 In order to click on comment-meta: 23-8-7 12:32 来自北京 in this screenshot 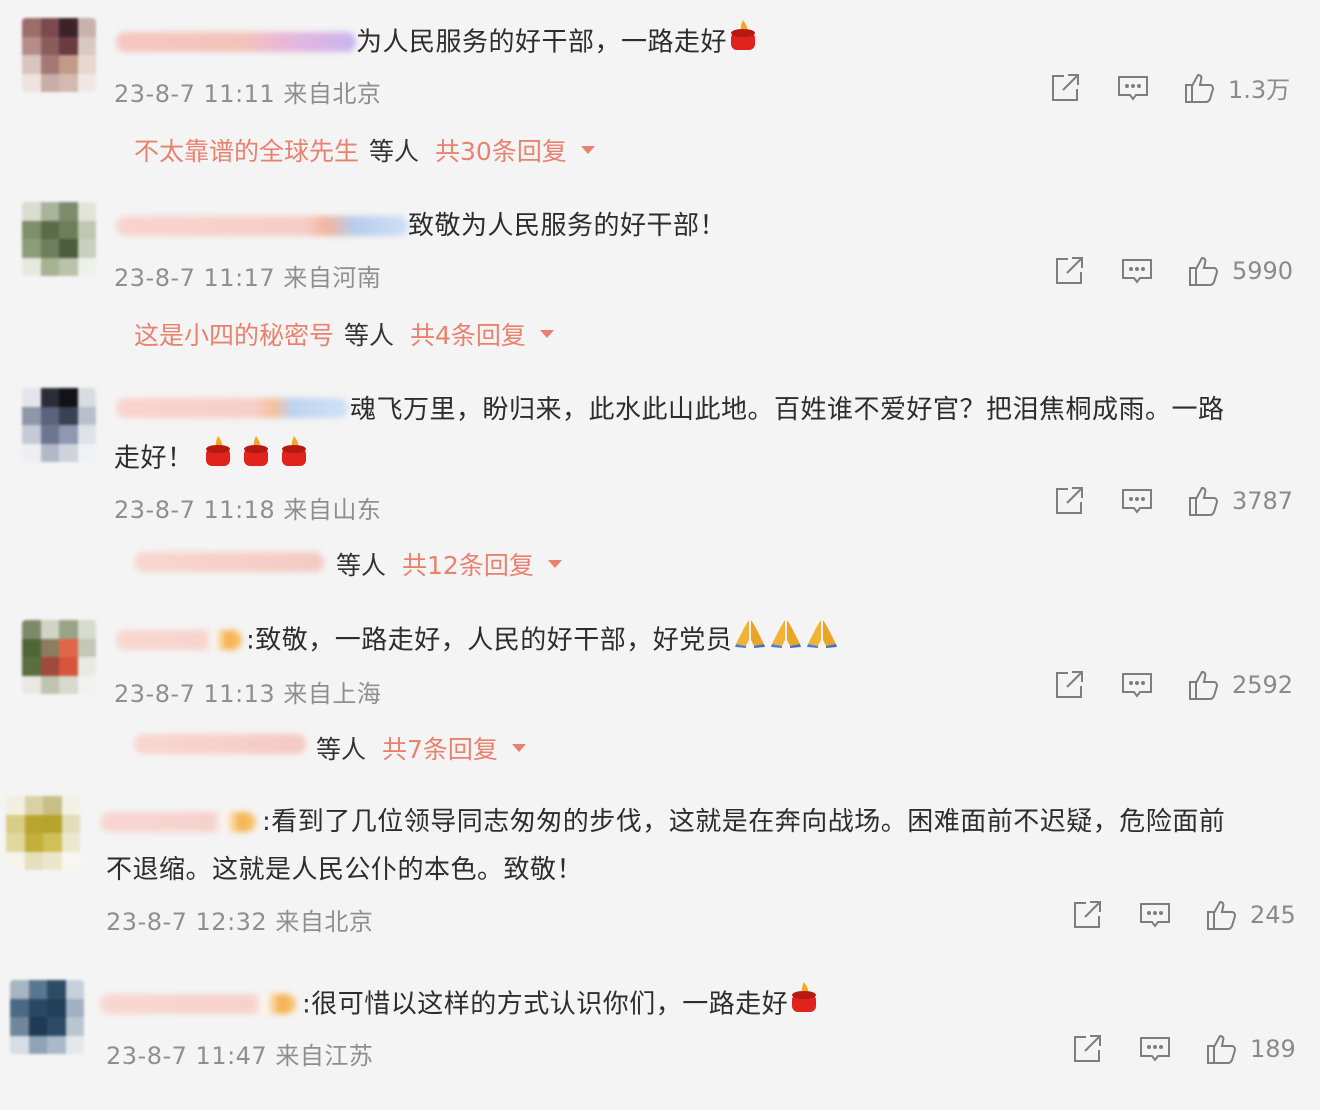, I will do `click(240, 922)`.